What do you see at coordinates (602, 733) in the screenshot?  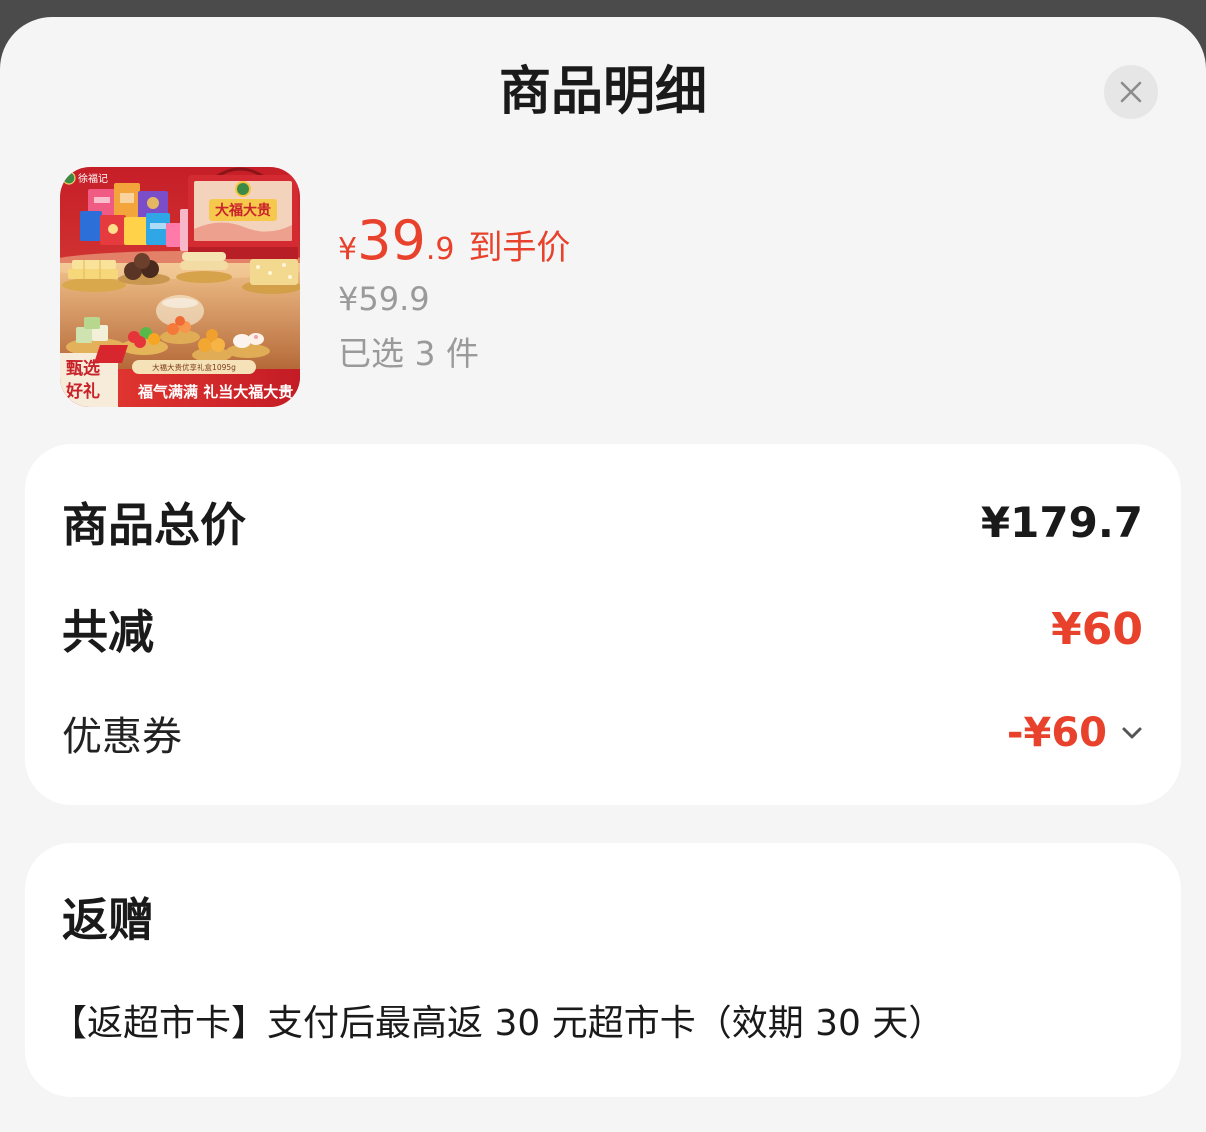 I see `coupon-row: 优惠券 -¥60` at bounding box center [602, 733].